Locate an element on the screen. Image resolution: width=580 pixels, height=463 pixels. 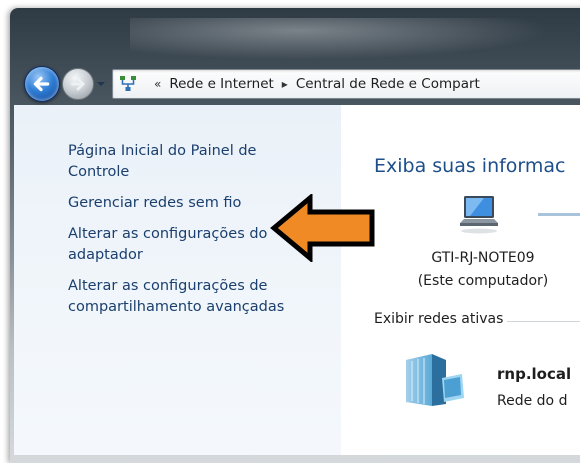
computer-subtitle: (Este computador) is located at coordinates (483, 281).